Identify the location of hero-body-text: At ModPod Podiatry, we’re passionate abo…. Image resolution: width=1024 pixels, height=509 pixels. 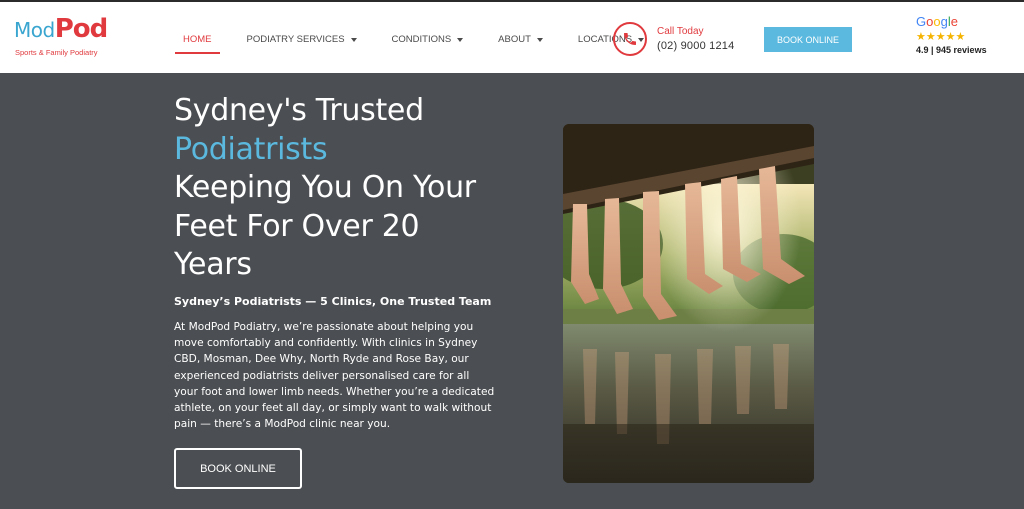
(346, 375).